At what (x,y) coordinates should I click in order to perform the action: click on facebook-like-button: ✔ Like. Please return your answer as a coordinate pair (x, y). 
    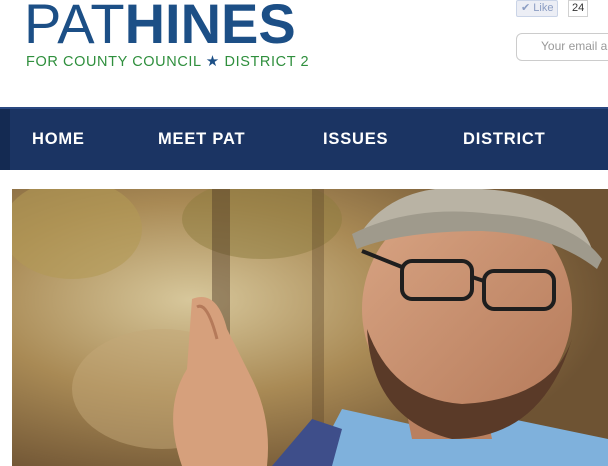
    Looking at the image, I should click on (537, 8).